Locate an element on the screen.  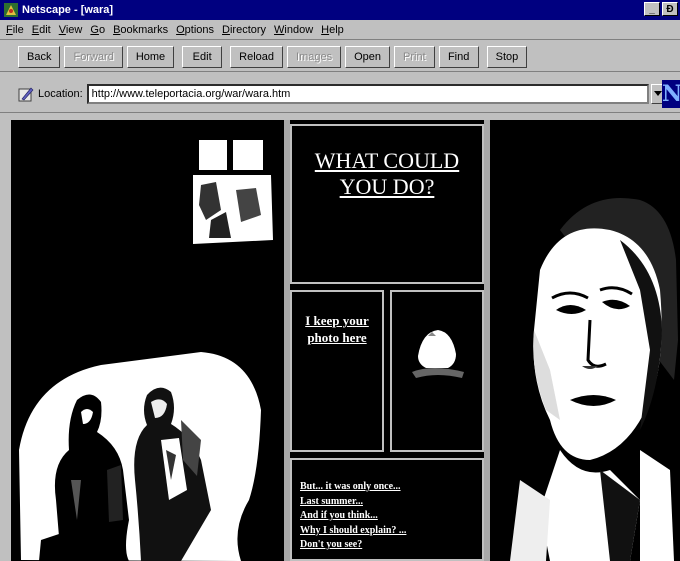
menu-accel: V is located at coordinates (62, 29).